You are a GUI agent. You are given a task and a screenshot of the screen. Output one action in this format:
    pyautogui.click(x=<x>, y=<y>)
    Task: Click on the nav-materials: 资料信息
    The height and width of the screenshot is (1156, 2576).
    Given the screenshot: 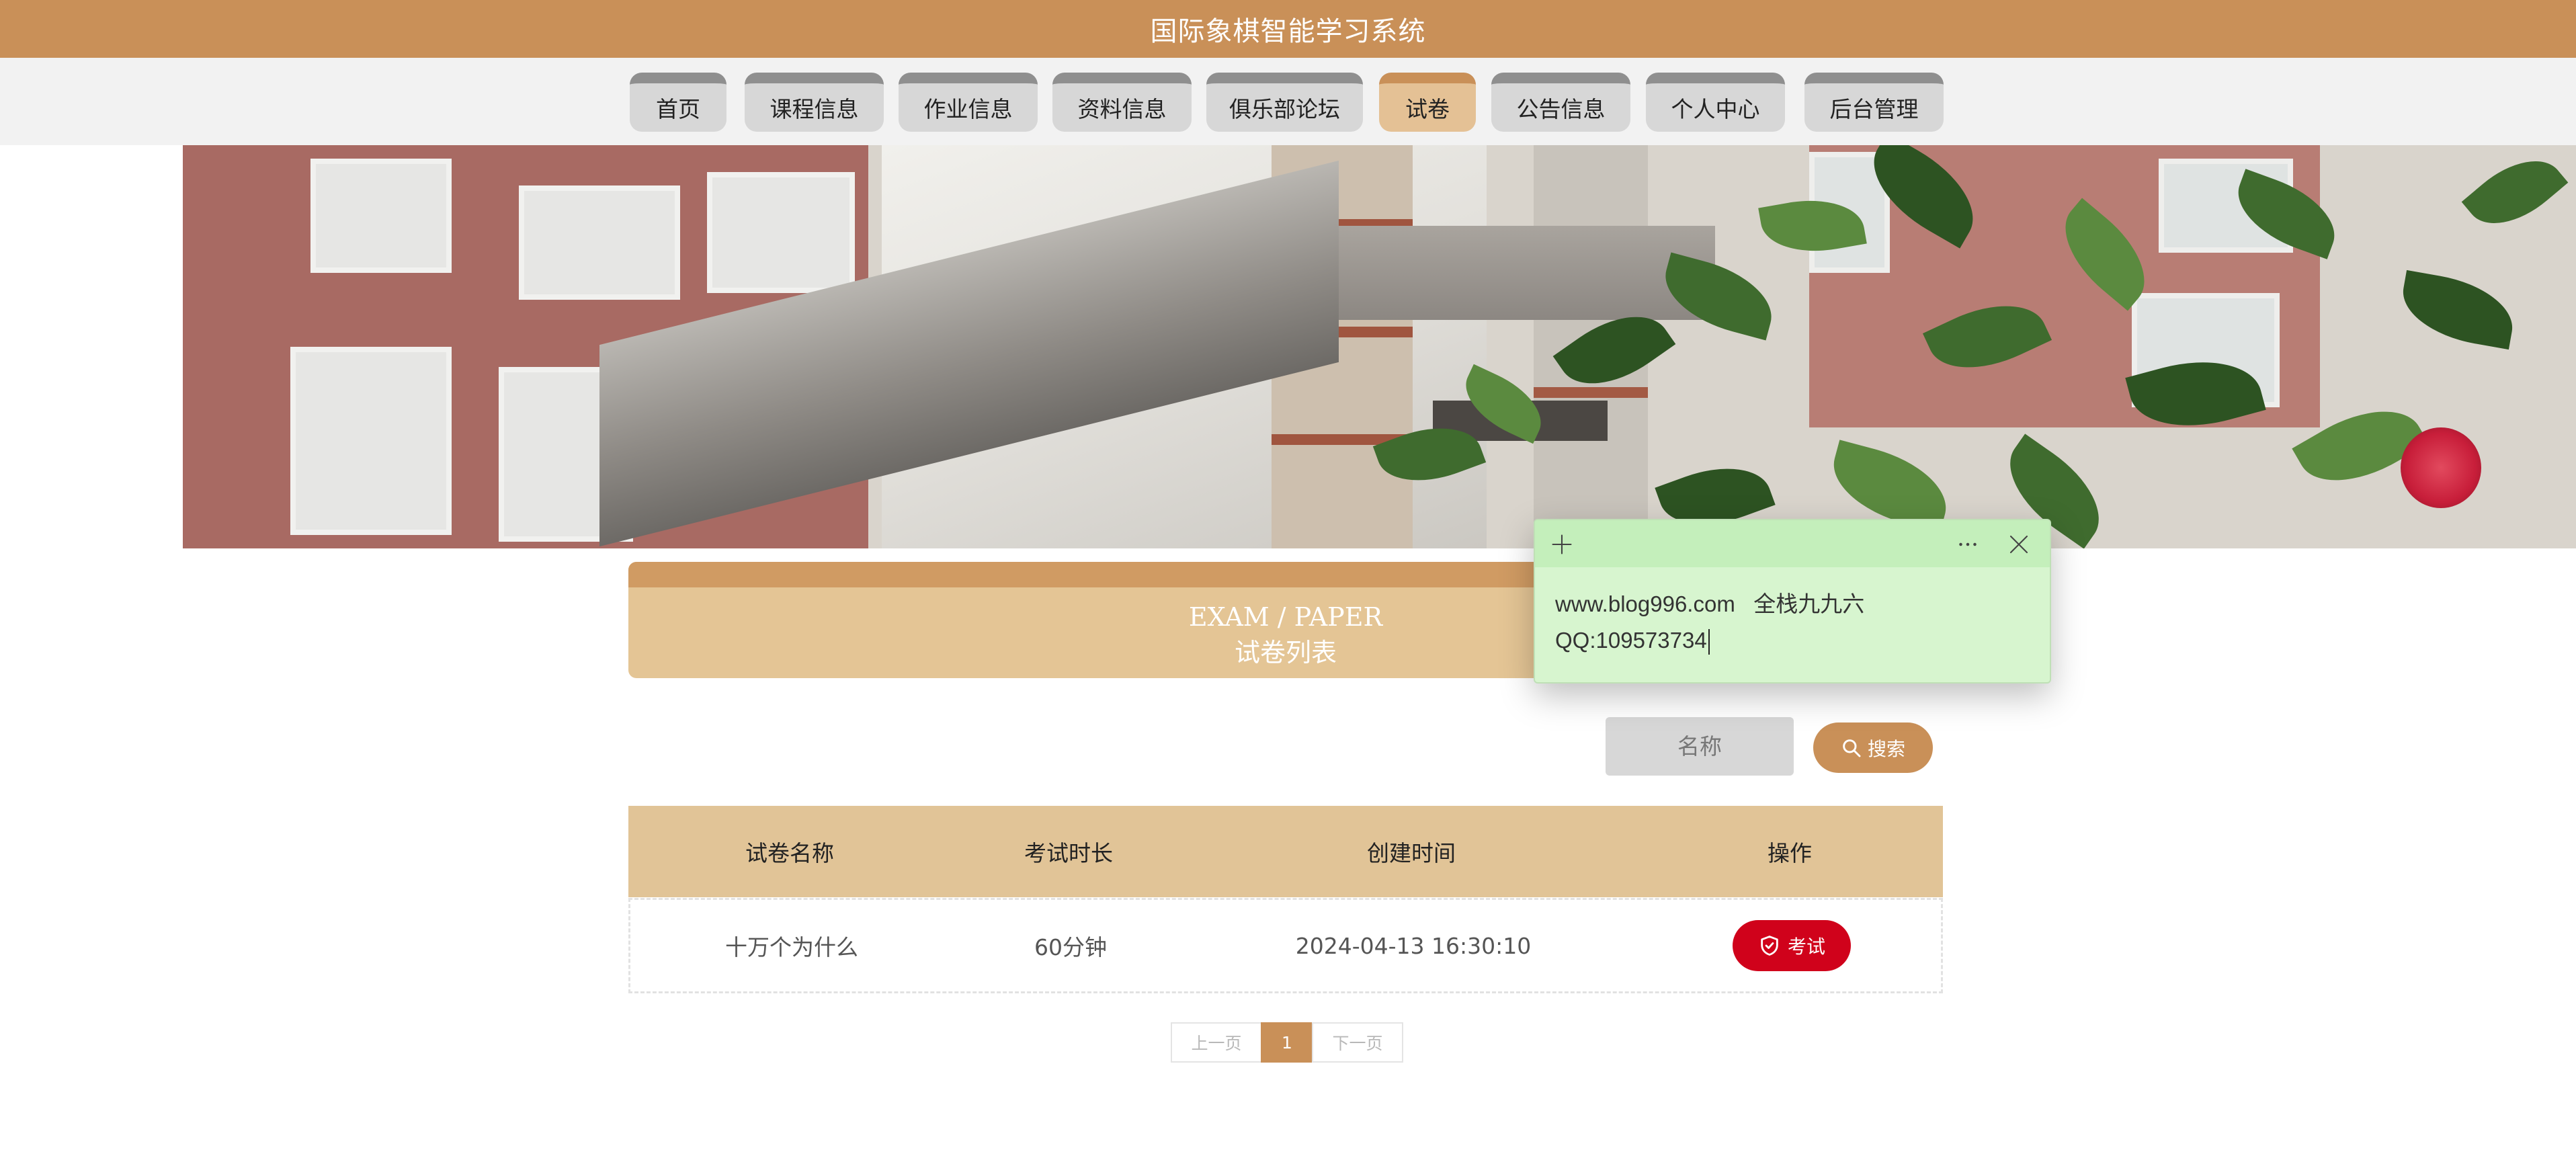 What is the action you would take?
    pyautogui.click(x=1122, y=102)
    